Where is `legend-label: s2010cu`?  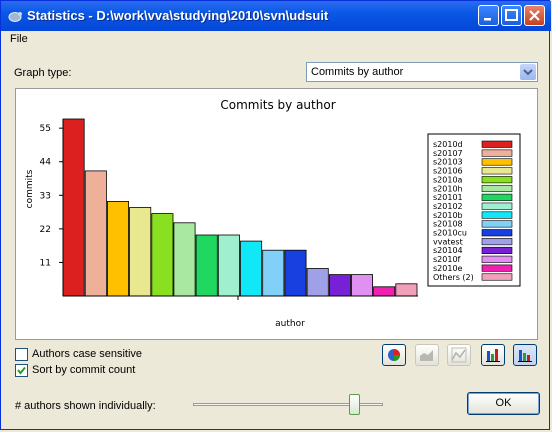
legend-label: s2010cu is located at coordinates (450, 233).